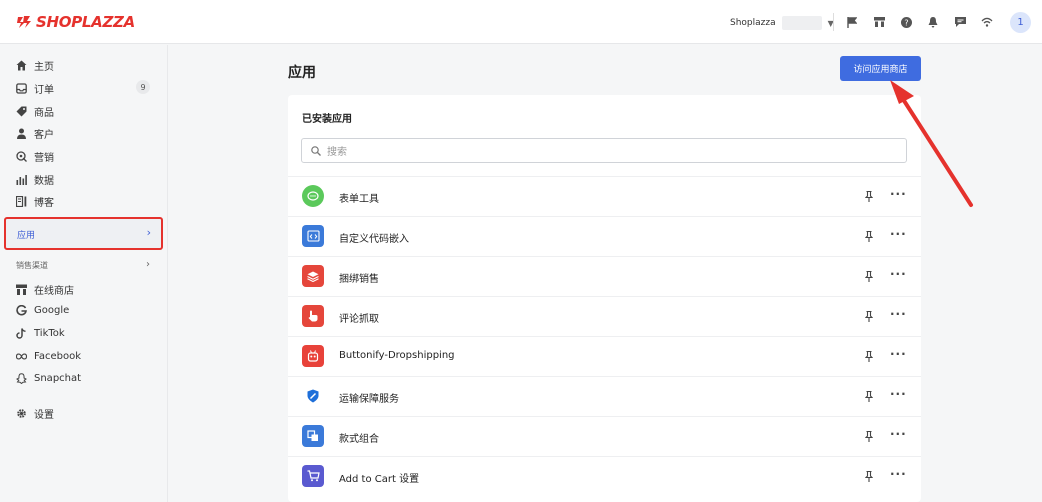 This screenshot has height=502, width=1042. Describe the element at coordinates (313, 276) in the screenshot. I see `layers-icon` at that location.